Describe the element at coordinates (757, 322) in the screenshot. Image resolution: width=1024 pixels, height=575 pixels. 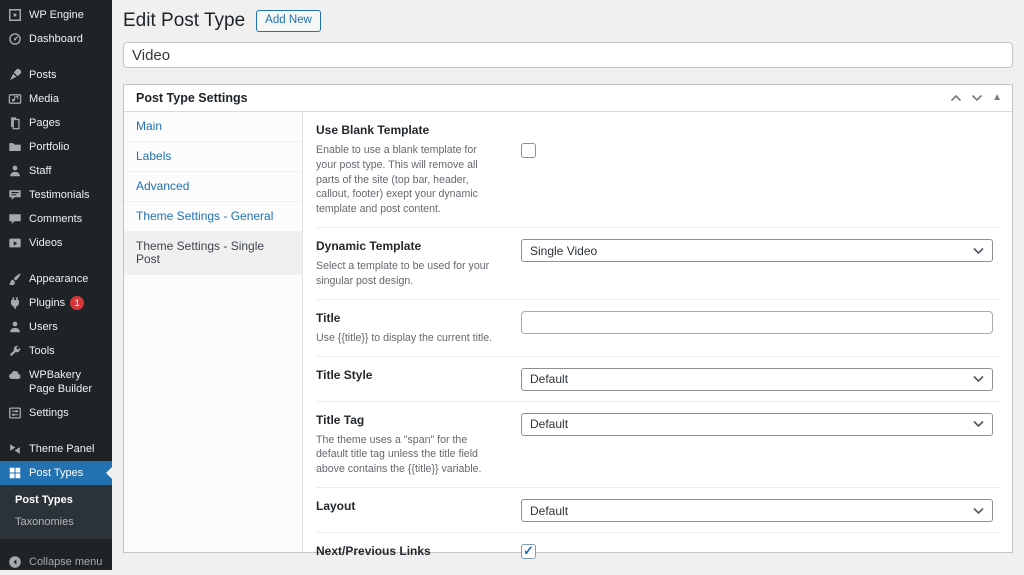
I see `title-input` at that location.